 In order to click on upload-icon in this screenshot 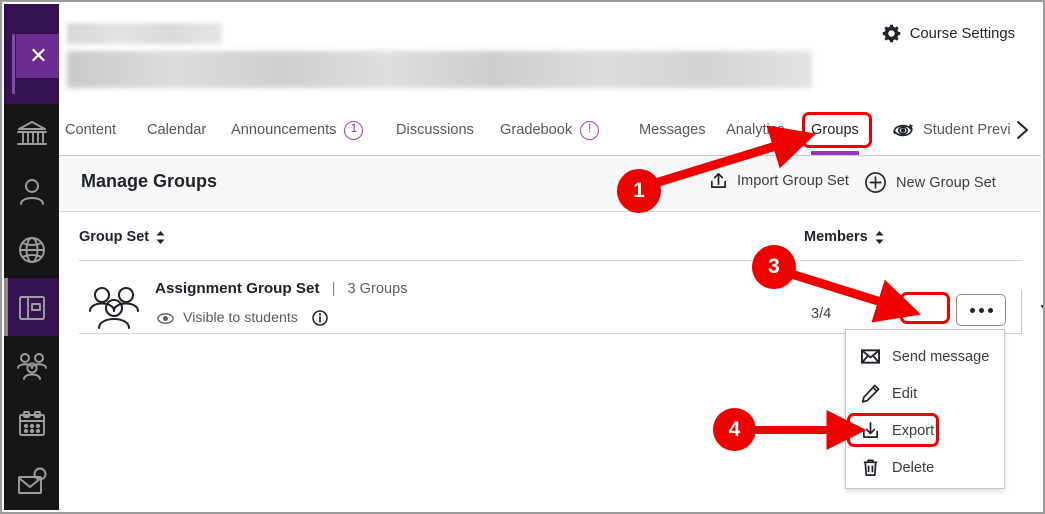, I will do `click(718, 180)`.